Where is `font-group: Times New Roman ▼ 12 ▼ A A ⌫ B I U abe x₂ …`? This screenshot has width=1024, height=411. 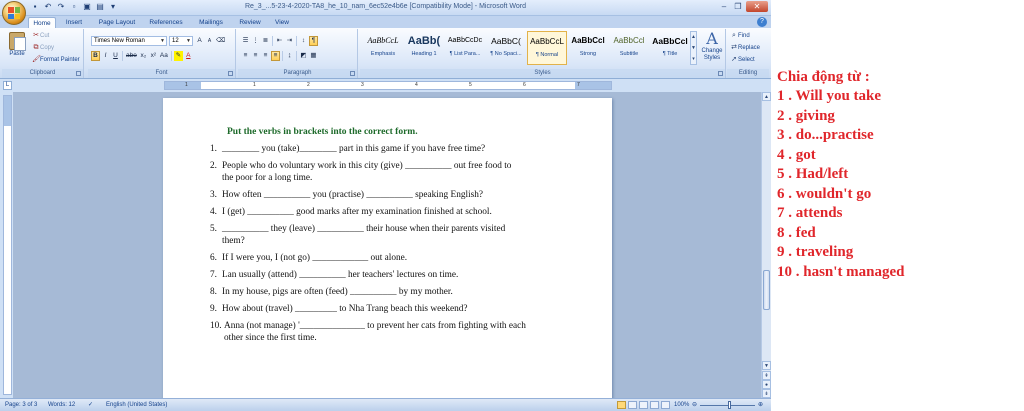 font-group: Times New Roman ▼ 12 ▼ A A ⌫ B I U abe x₂ … is located at coordinates (162, 53).